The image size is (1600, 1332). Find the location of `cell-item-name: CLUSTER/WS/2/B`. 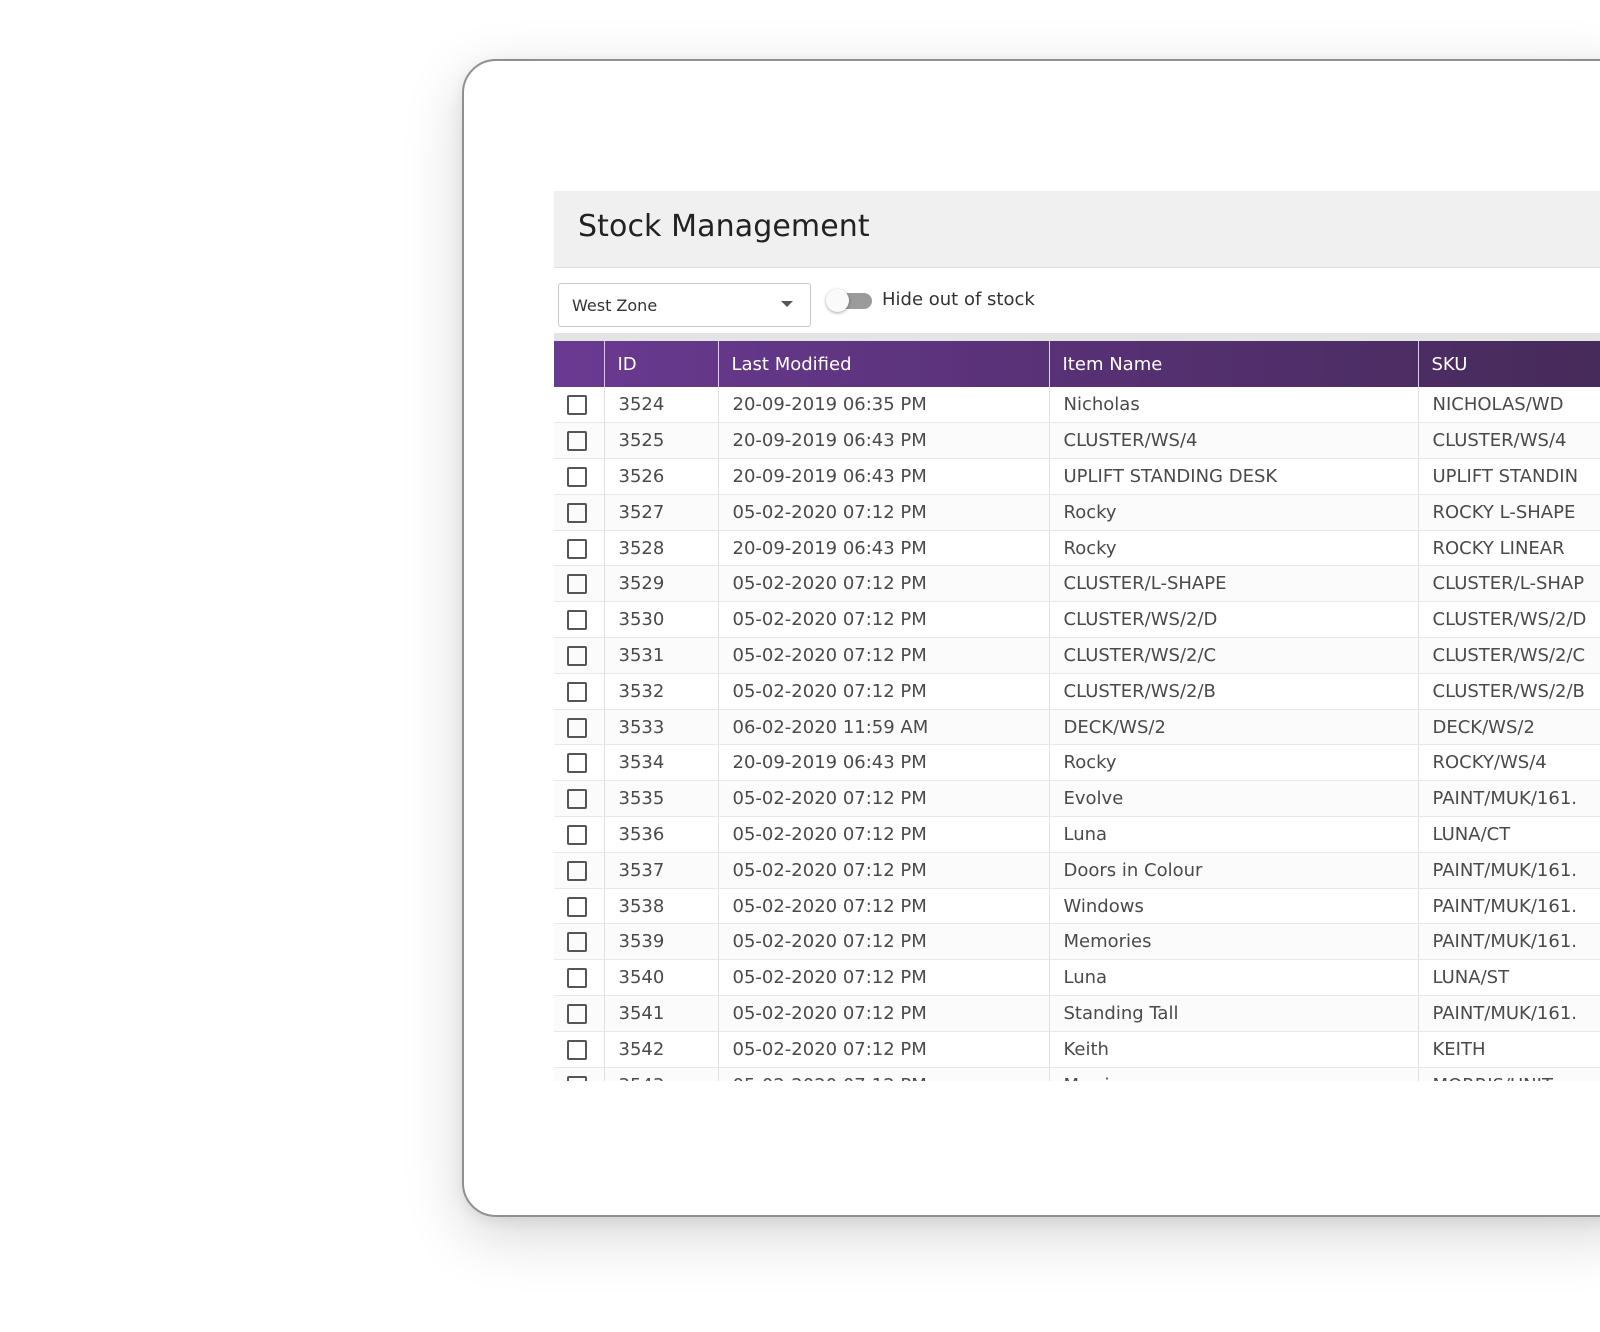

cell-item-name: CLUSTER/WS/2/B is located at coordinates (1233, 691).